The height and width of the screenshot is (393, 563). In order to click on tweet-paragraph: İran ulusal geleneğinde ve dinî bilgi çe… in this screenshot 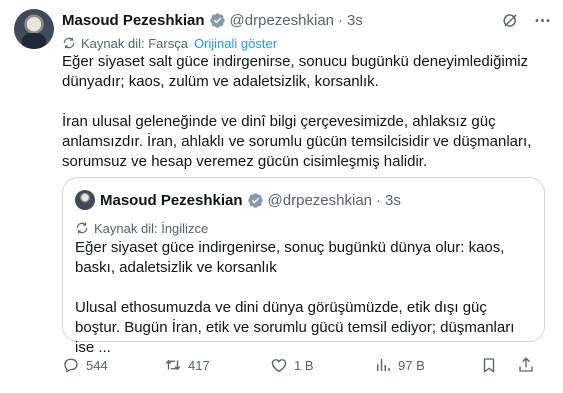, I will do `click(297, 141)`.